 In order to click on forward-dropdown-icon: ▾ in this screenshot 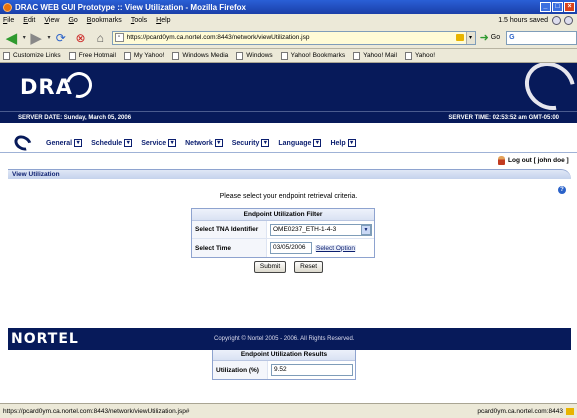, I will do `click(48, 37)`.